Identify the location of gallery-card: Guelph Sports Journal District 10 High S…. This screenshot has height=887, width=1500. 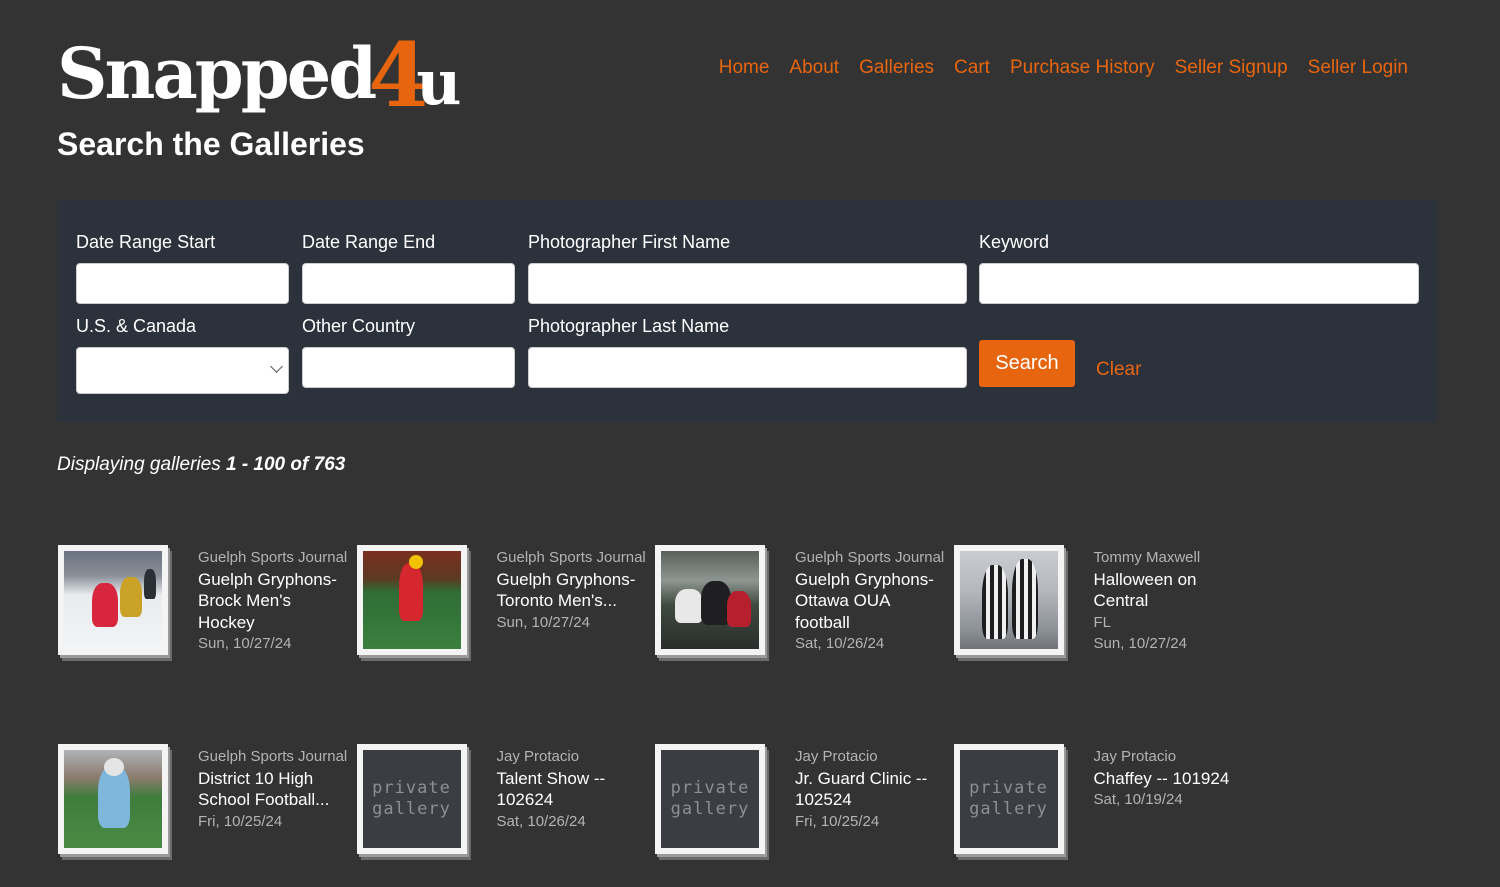
(207, 799).